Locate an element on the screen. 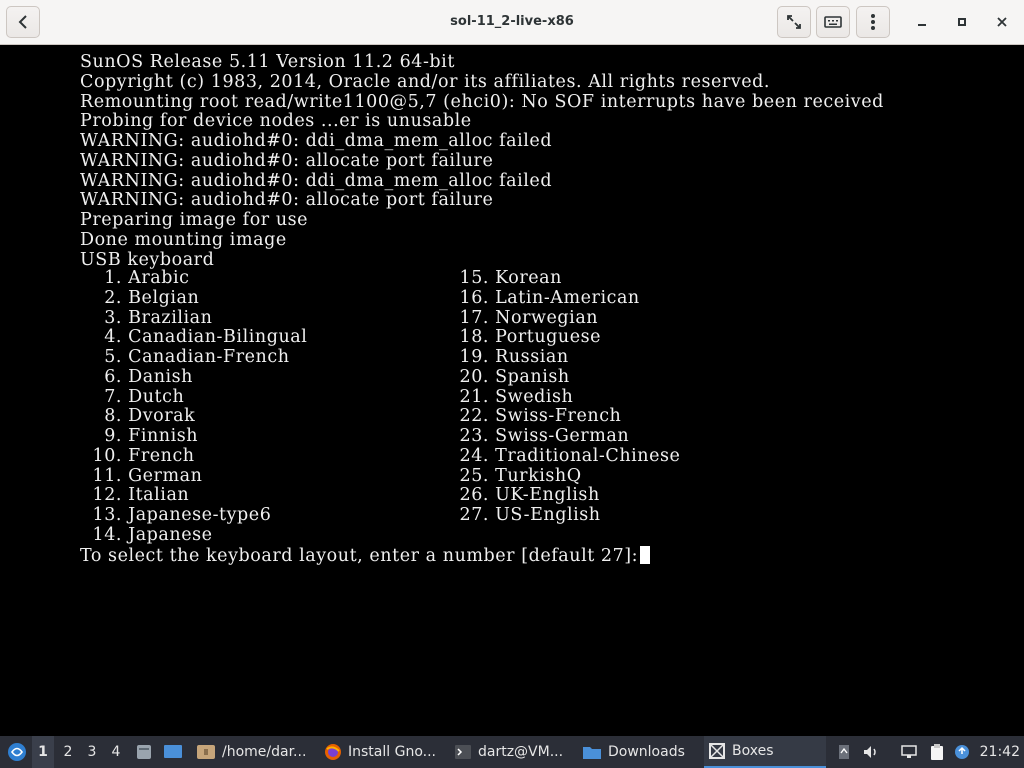 This screenshot has width=1024, height=768. maximize-button is located at coordinates (962, 22).